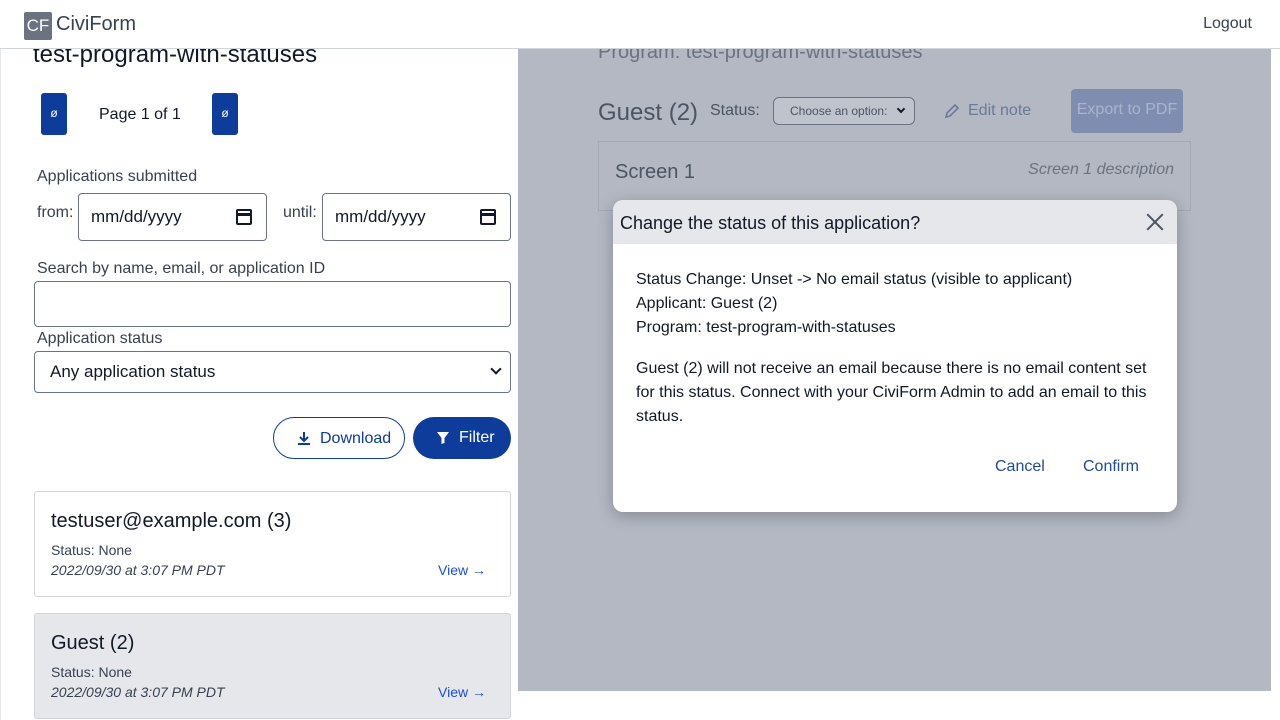 The image size is (1280, 720). I want to click on until-date-value: mm/dd/yyyy, so click(380, 216).